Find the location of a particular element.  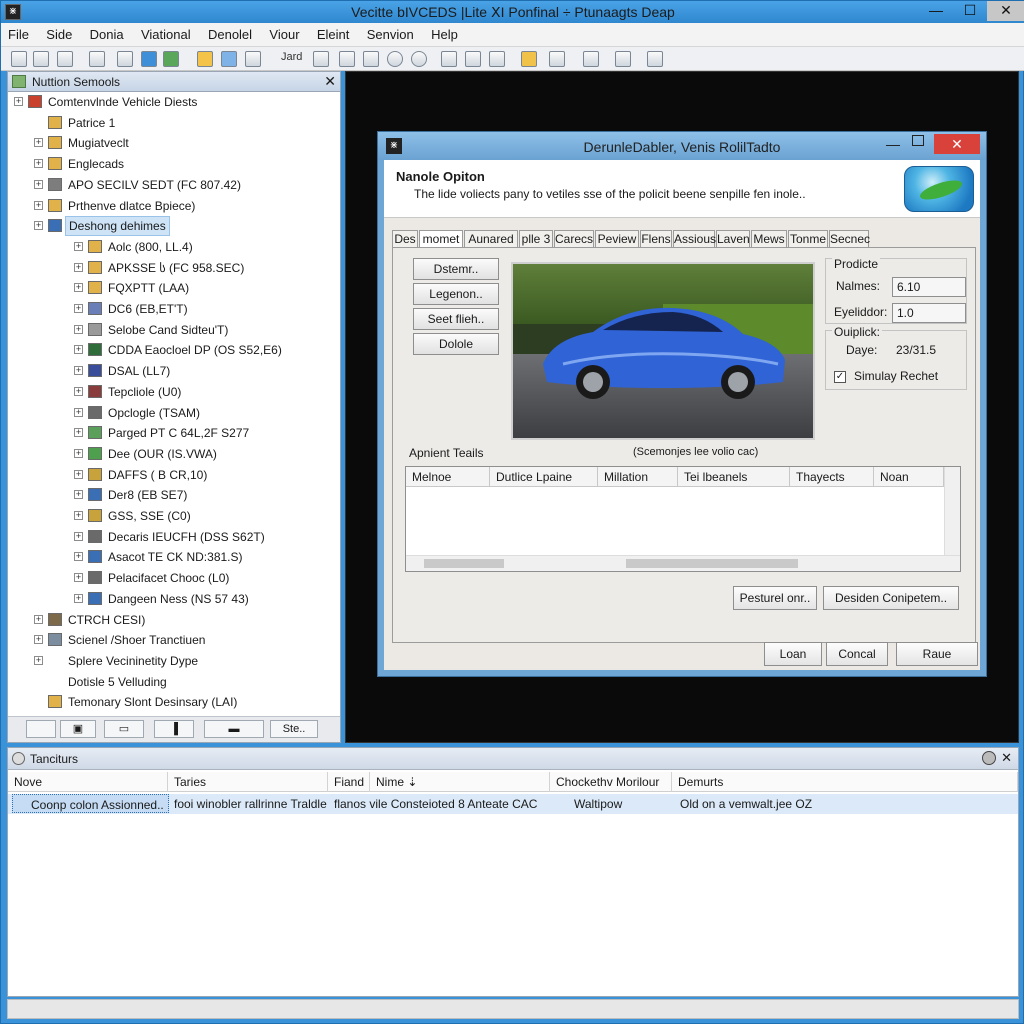

panel-button-5: ▬ is located at coordinates (234, 729).